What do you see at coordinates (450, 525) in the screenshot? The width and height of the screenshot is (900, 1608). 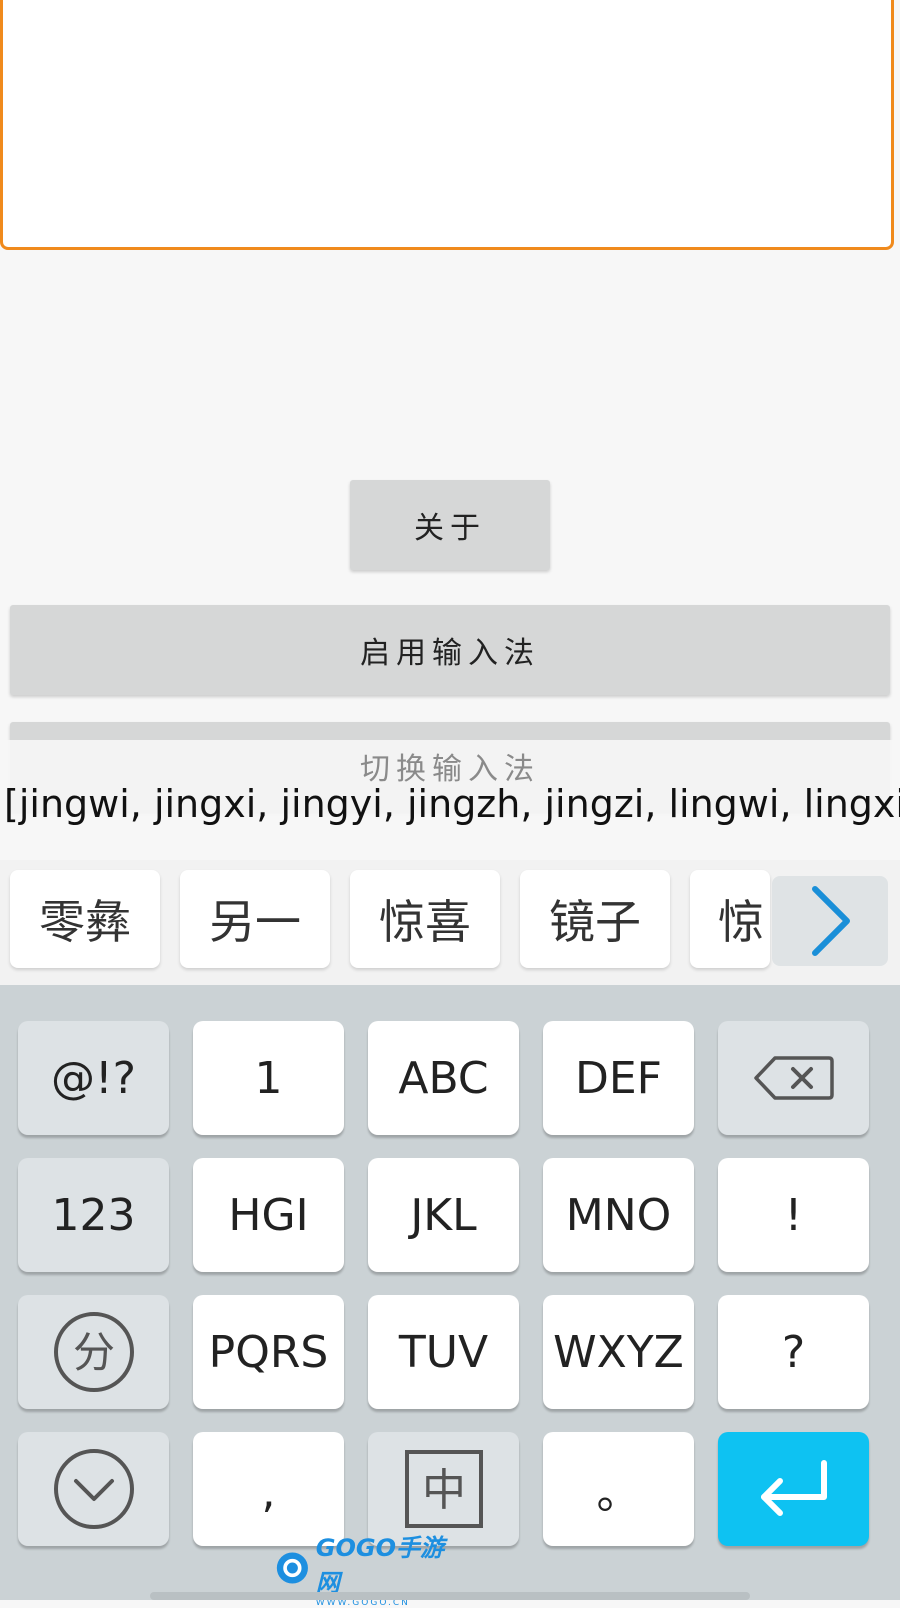 I see `about-button: 关于` at bounding box center [450, 525].